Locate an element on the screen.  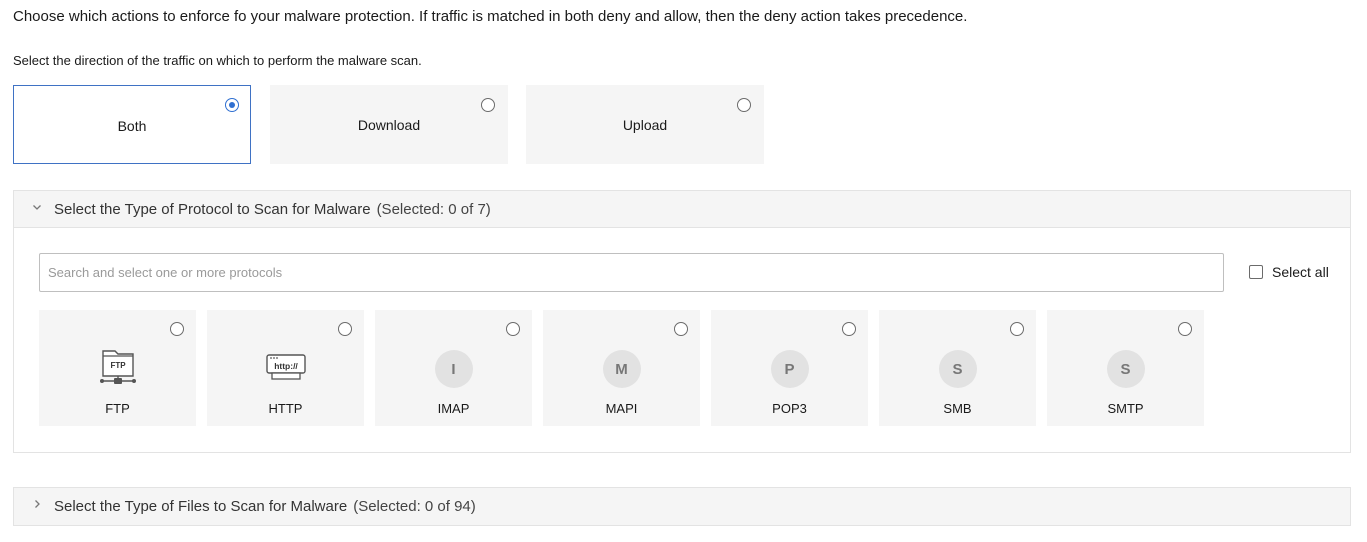
smtp-letter-icon: S is located at coordinates (1125, 369).